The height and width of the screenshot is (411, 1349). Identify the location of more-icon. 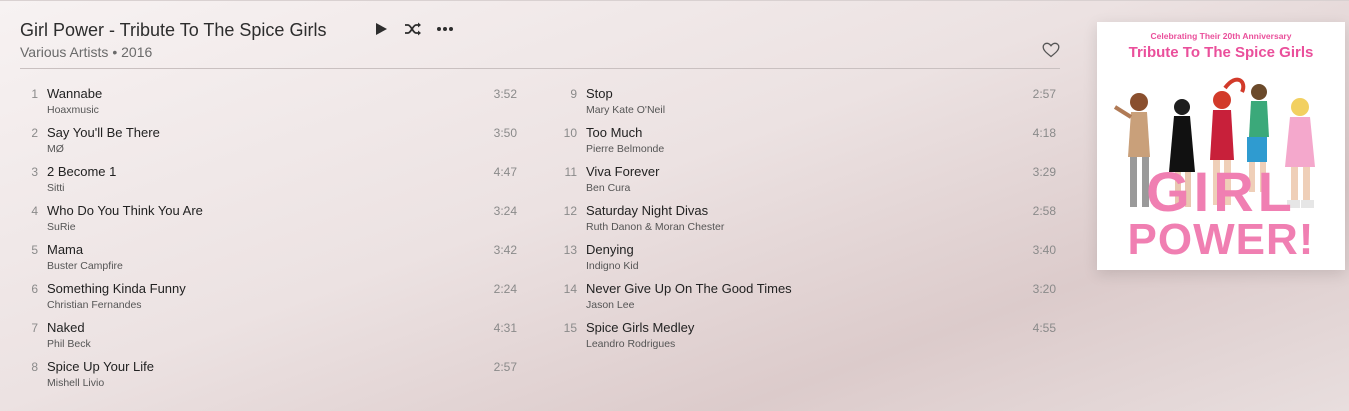
(445, 29).